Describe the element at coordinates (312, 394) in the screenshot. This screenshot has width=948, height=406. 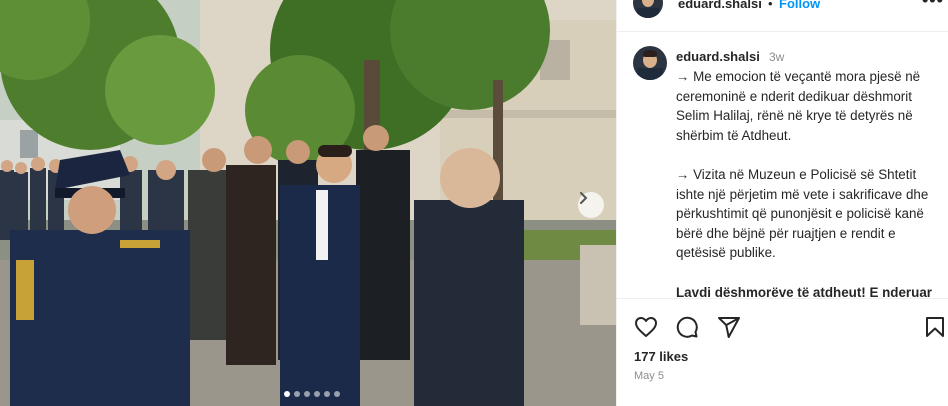
I see `carousel-indicator` at that location.